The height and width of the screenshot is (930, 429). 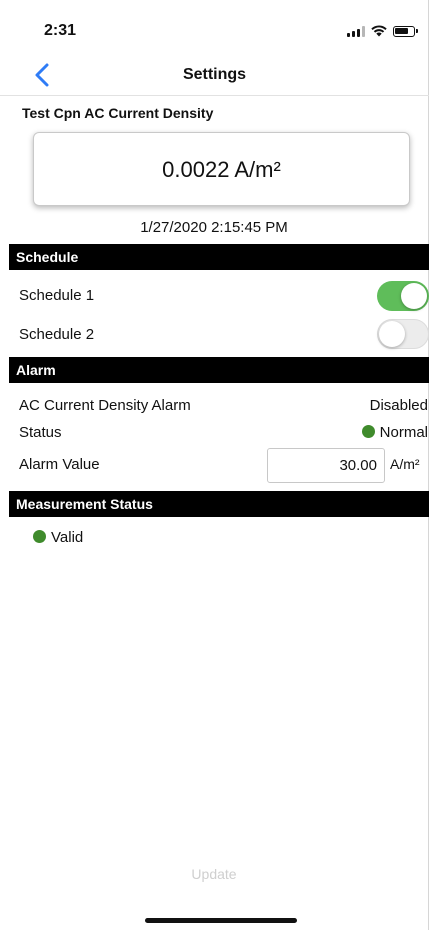 I want to click on current-density-card: 0.0022 A/m², so click(x=221, y=169).